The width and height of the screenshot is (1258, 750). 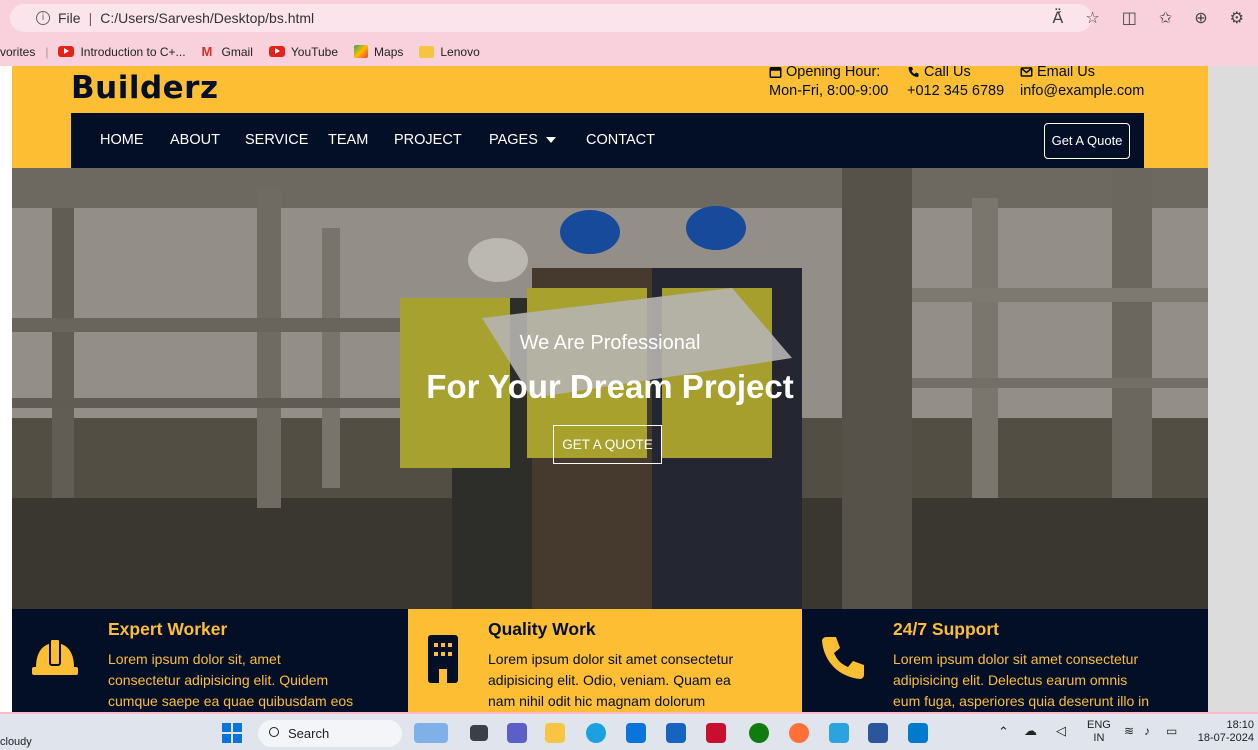 What do you see at coordinates (122, 140) in the screenshot?
I see `nav-home: HOME` at bounding box center [122, 140].